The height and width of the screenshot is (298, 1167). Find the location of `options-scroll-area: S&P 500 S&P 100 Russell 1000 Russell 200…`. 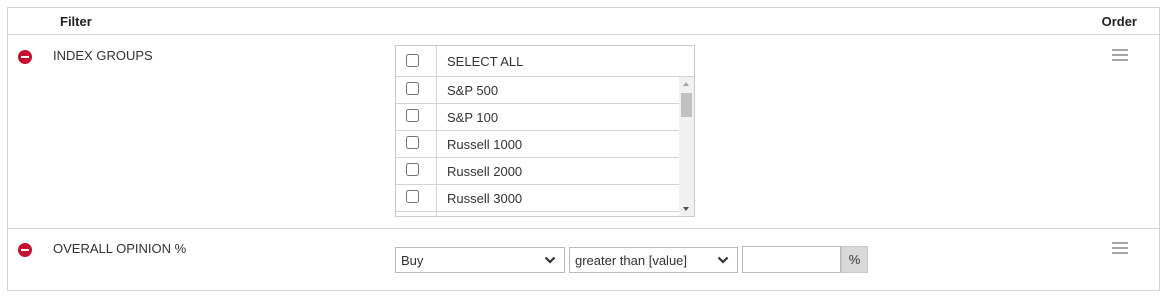

options-scroll-area: S&P 500 S&P 100 Russell 1000 Russell 200… is located at coordinates (537, 146).